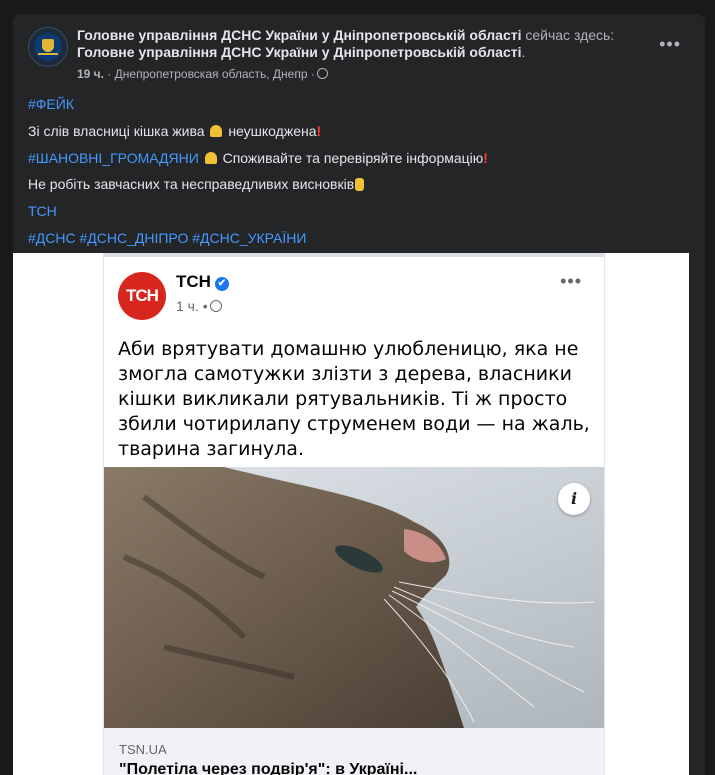  I want to click on link-domain: TSN.UA, so click(143, 749).